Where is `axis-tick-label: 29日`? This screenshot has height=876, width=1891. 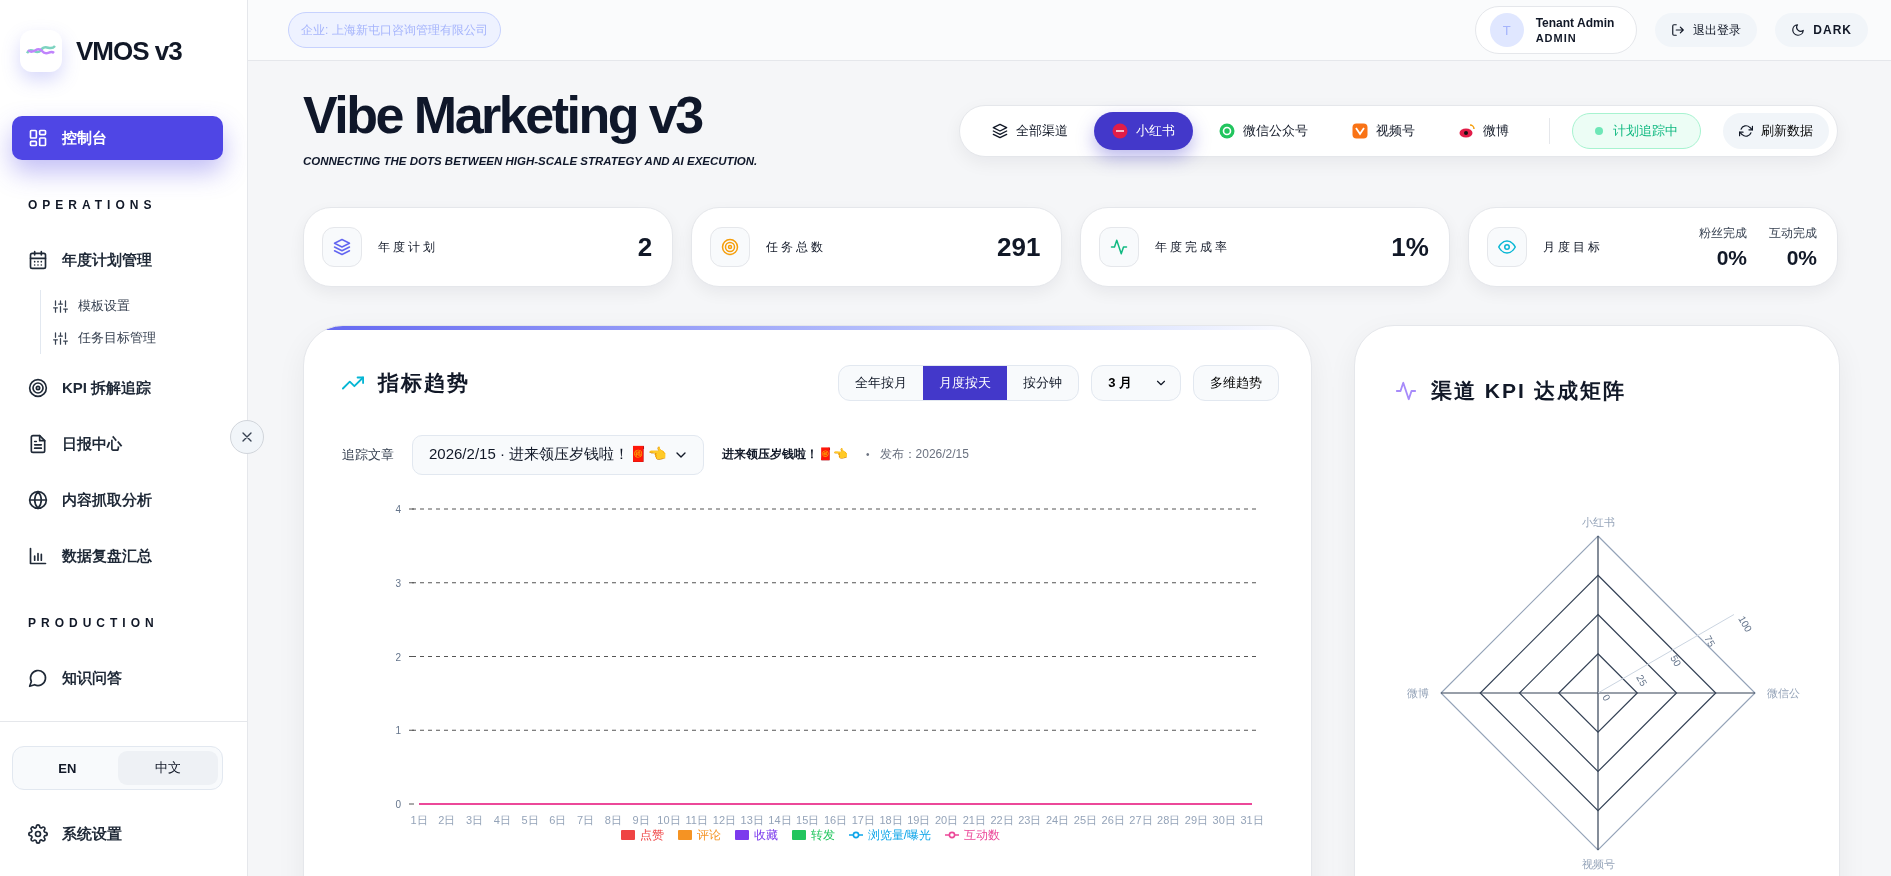
axis-tick-label: 29日 is located at coordinates (1196, 819).